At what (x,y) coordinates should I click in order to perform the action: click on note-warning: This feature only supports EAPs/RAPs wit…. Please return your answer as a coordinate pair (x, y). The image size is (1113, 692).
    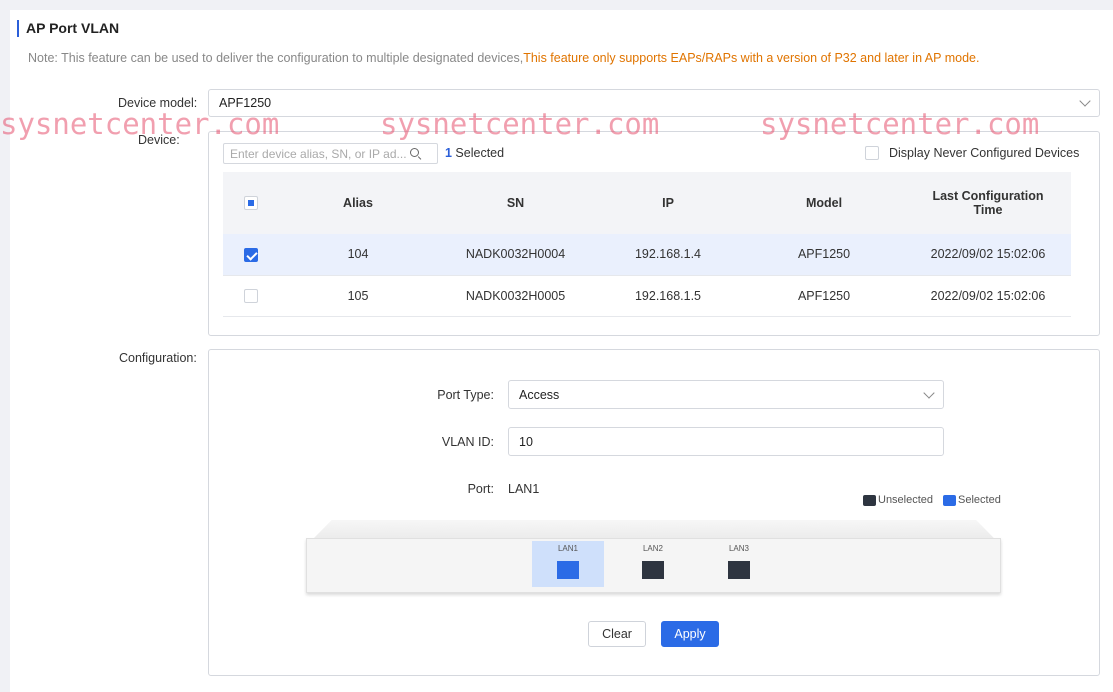
    Looking at the image, I should click on (751, 58).